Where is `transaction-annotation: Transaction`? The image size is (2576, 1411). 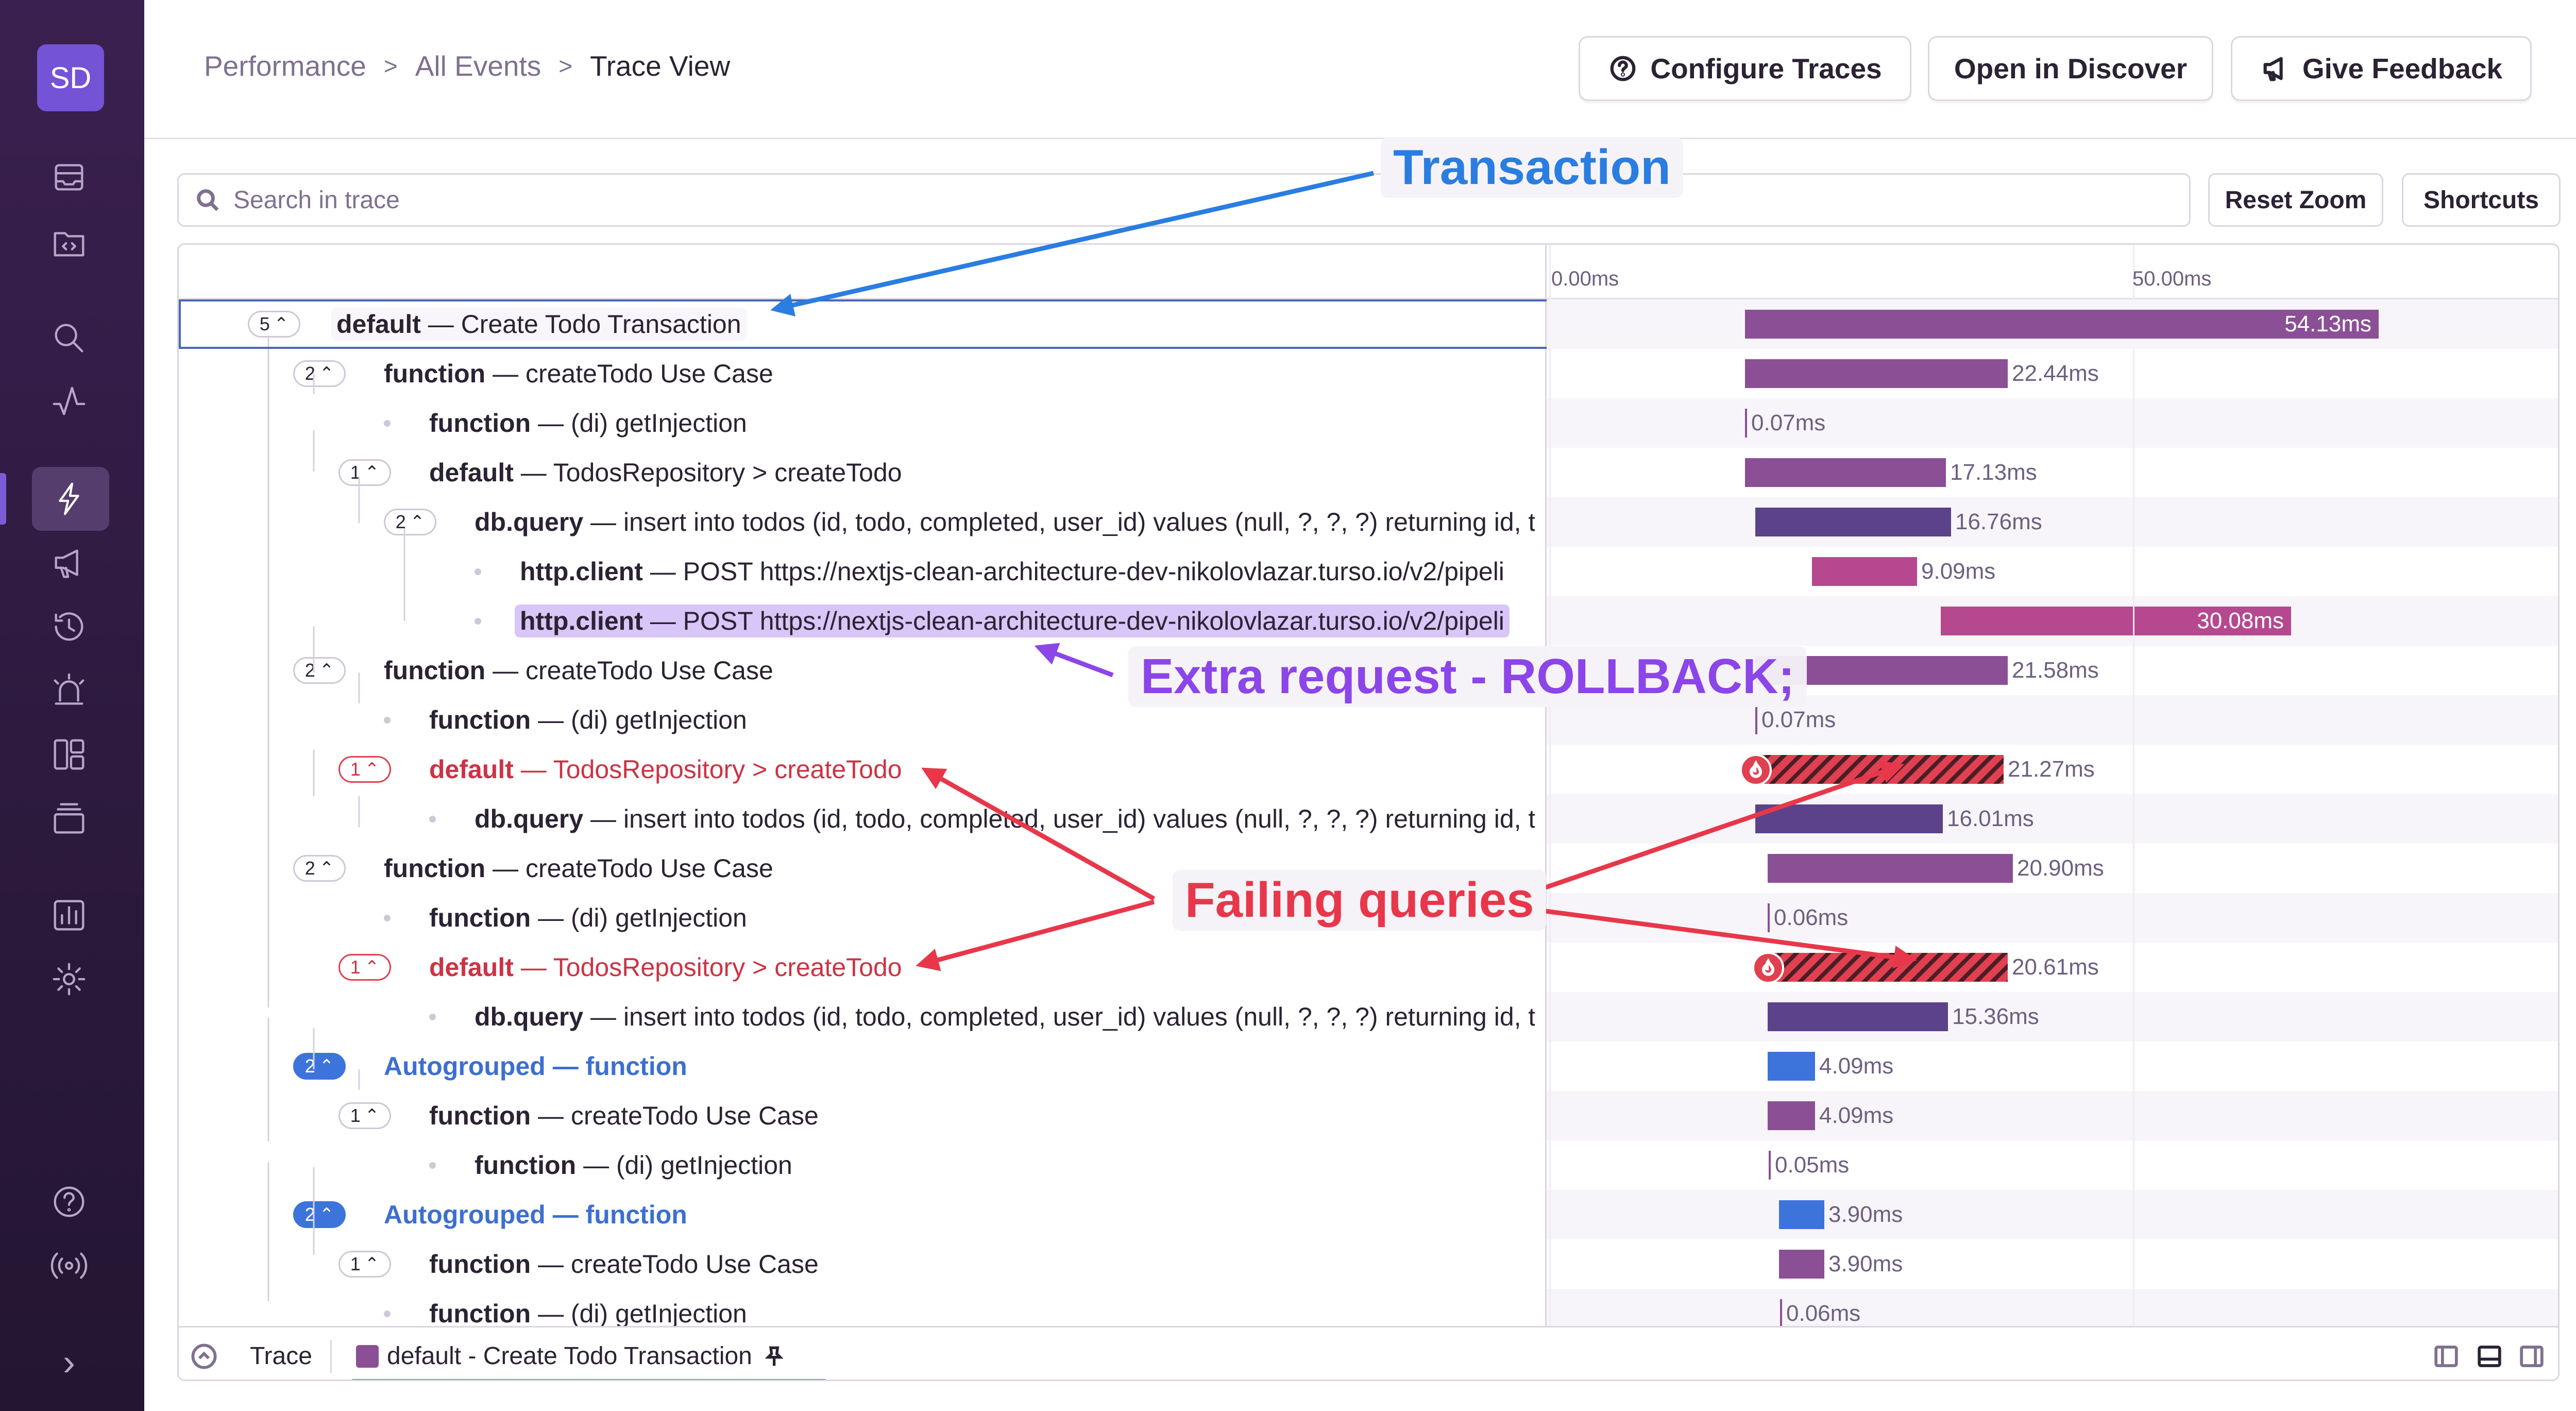 transaction-annotation: Transaction is located at coordinates (1532, 167).